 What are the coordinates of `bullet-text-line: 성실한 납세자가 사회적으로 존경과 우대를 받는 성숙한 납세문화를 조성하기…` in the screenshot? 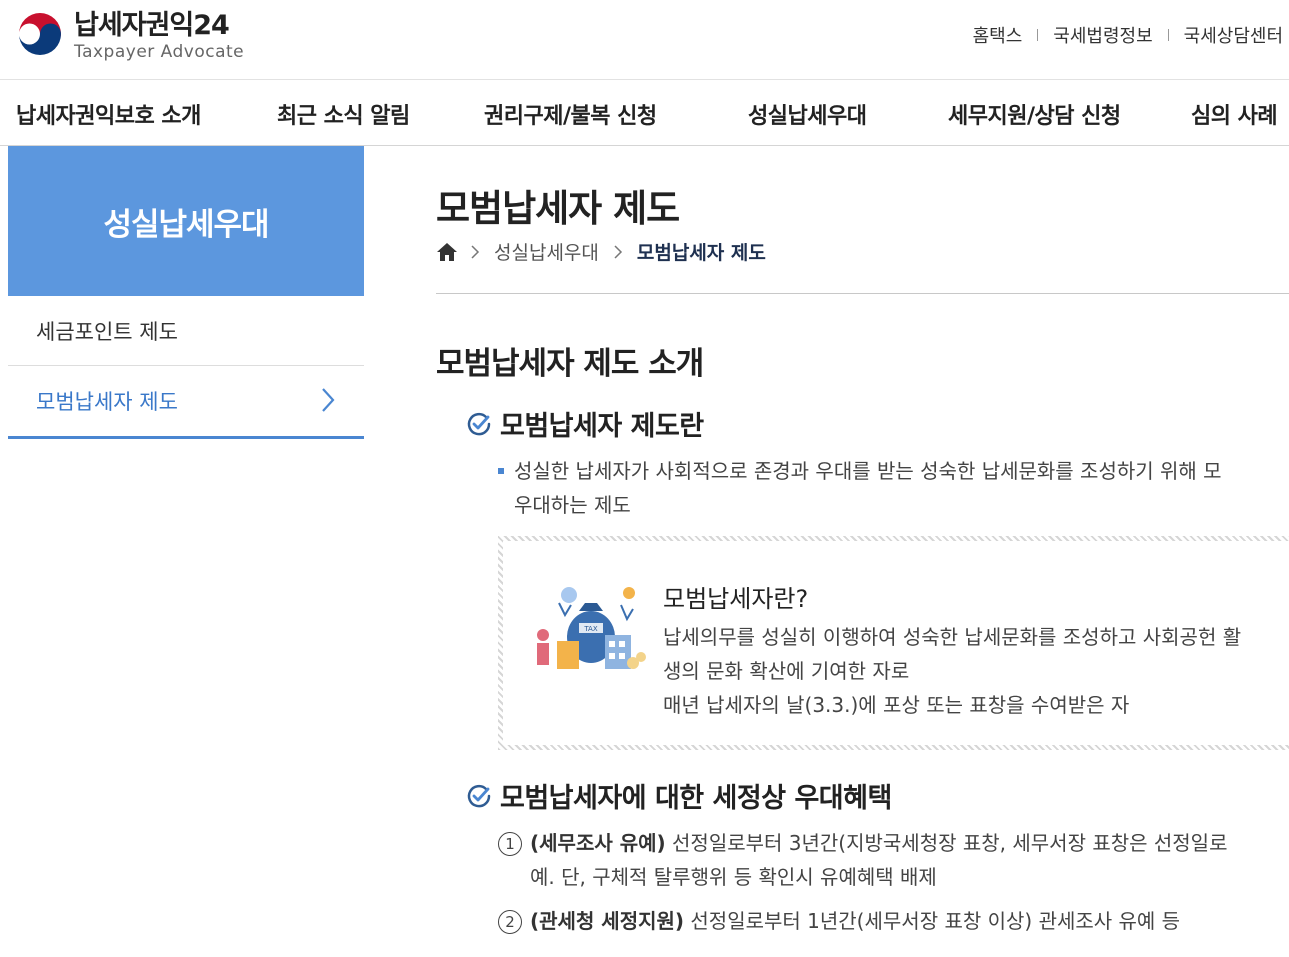 It's located at (868, 471).